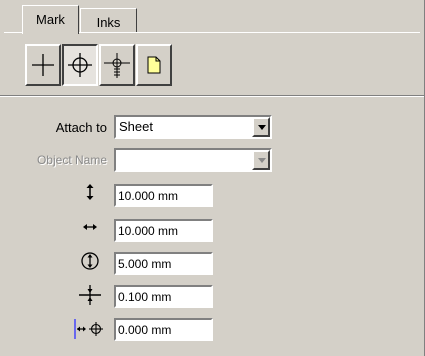  What do you see at coordinates (193, 160) in the screenshot?
I see `object-name-select` at bounding box center [193, 160].